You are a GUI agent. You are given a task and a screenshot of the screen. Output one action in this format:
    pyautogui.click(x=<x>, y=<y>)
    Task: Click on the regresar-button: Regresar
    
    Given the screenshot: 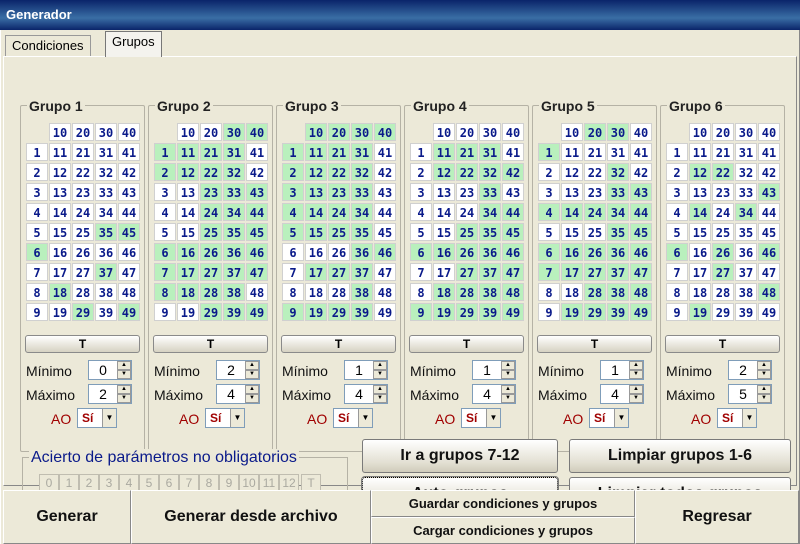 What is the action you would take?
    pyautogui.click(x=717, y=517)
    